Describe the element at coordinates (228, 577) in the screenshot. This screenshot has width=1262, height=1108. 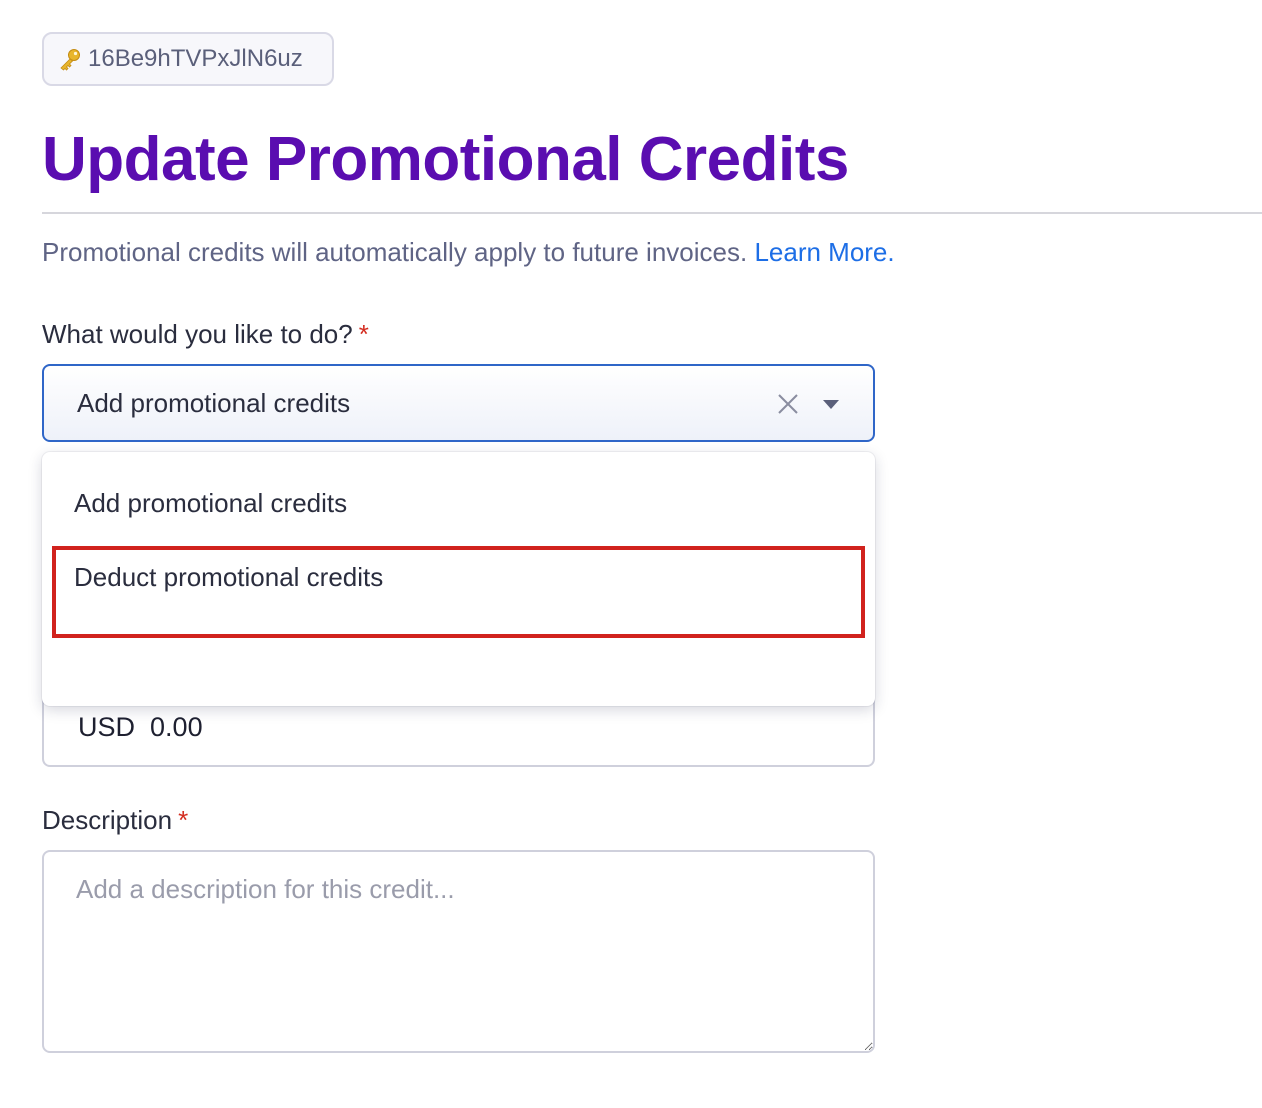
I see `dropdown-option-deduct: Deduct promotional credits` at that location.